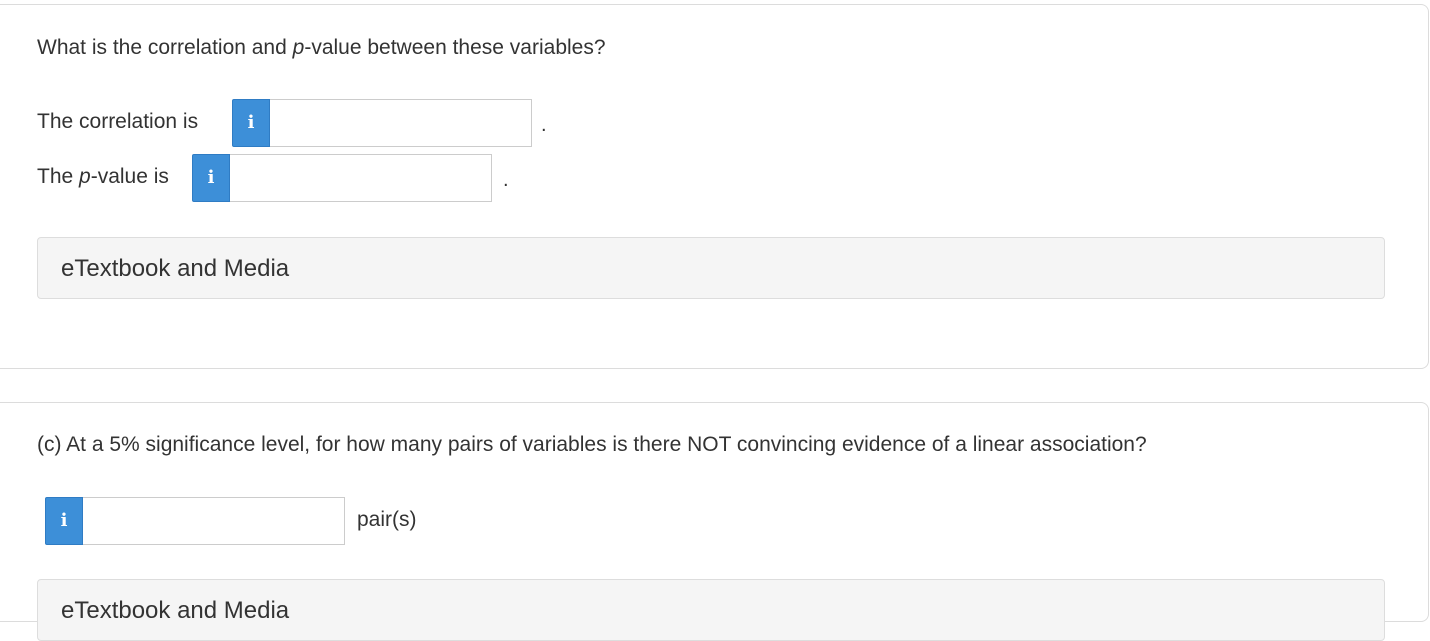  I want to click on pvalue-label: The p-value is, so click(103, 177).